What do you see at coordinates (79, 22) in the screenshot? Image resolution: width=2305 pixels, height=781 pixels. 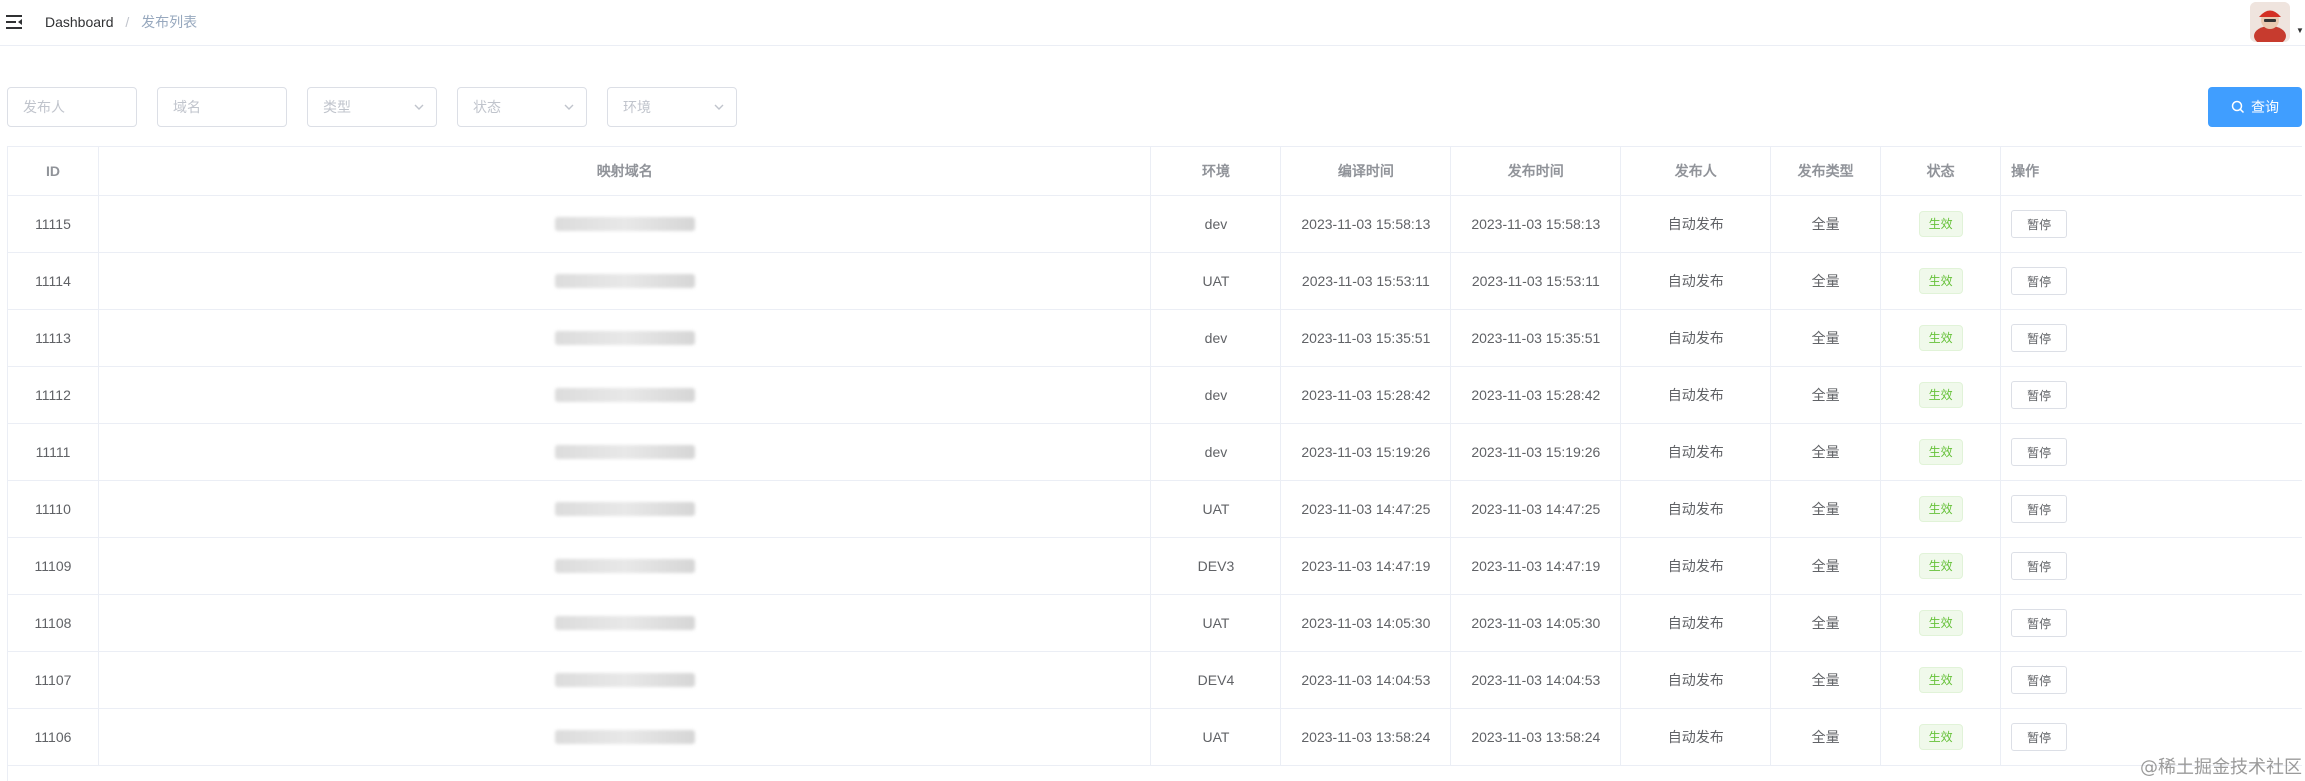 I see `breadcrumb-home: Dashboard` at bounding box center [79, 22].